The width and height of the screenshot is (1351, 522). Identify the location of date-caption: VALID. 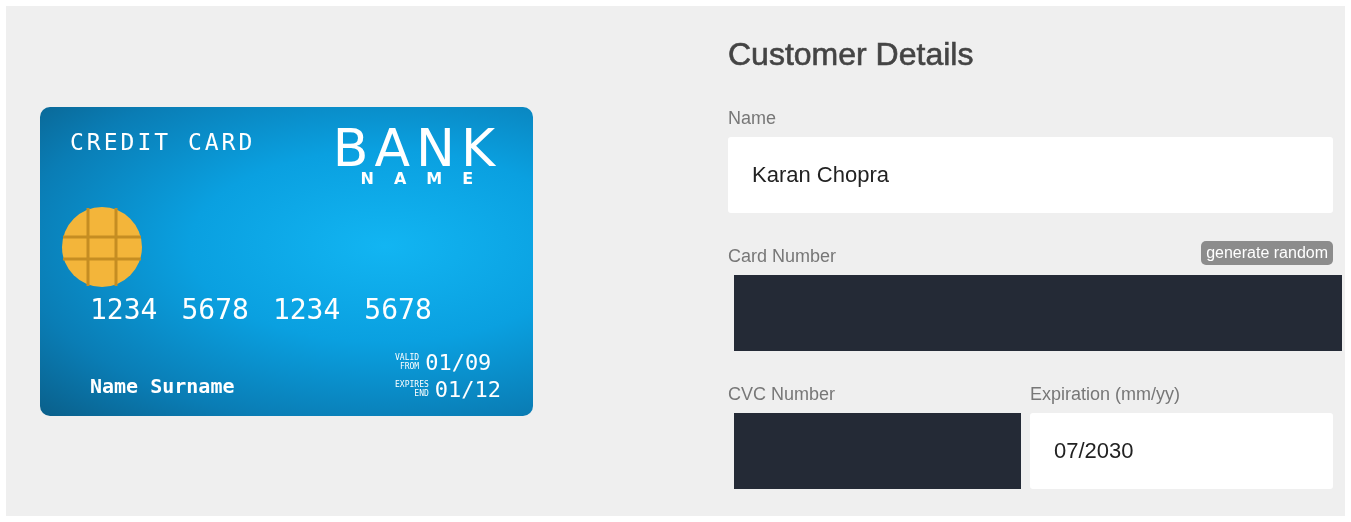
(407, 357).